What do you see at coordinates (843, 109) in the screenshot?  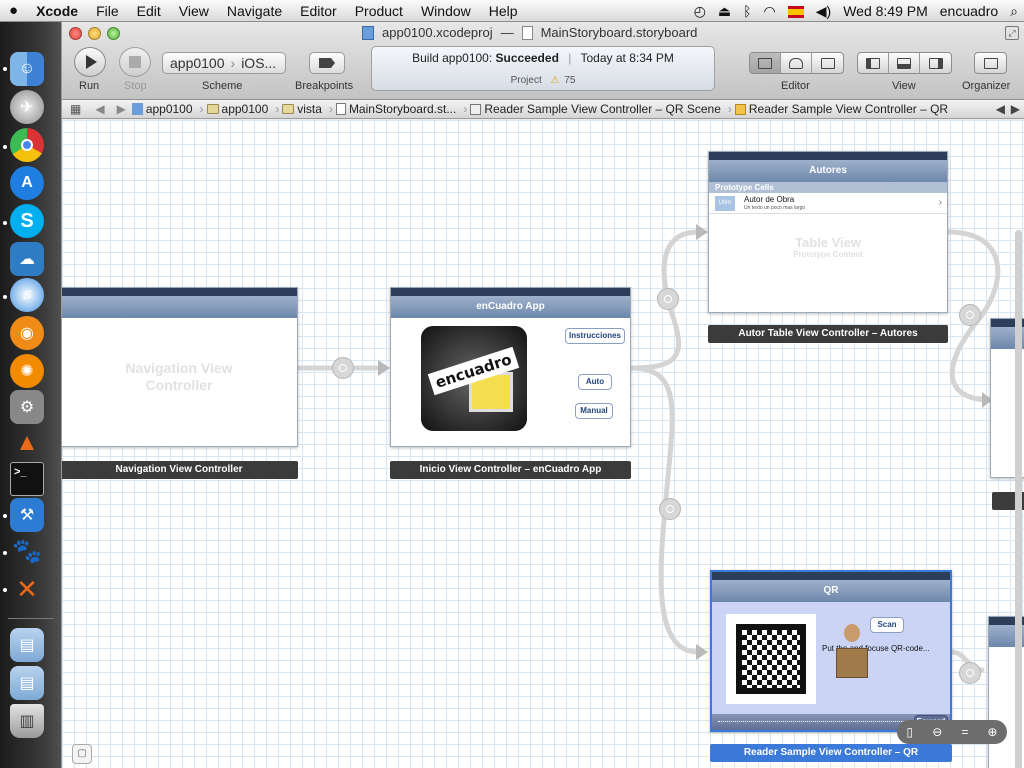 I see `crumb-controller: Reader Sample View Controller – QR` at bounding box center [843, 109].